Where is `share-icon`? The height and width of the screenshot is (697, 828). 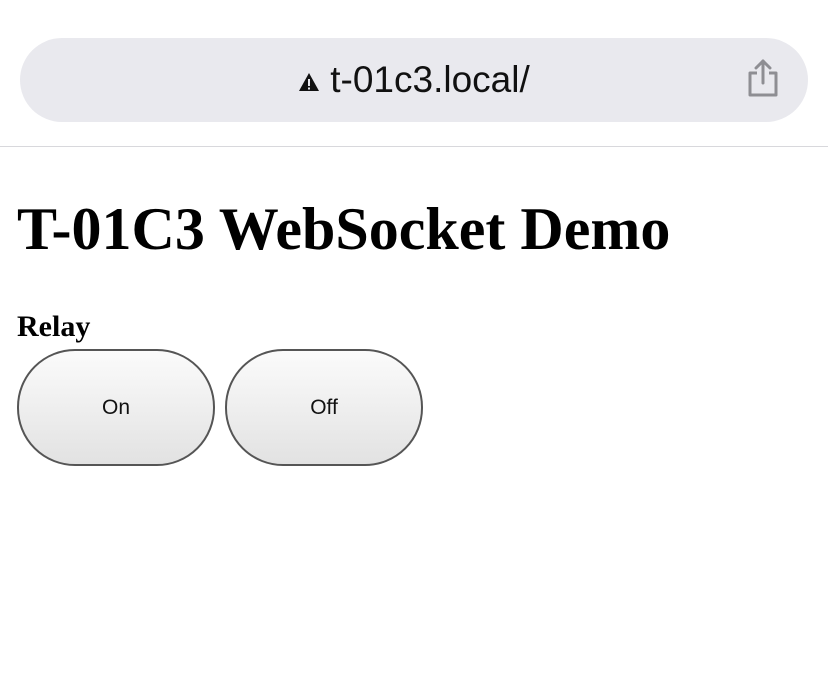
share-icon is located at coordinates (763, 78).